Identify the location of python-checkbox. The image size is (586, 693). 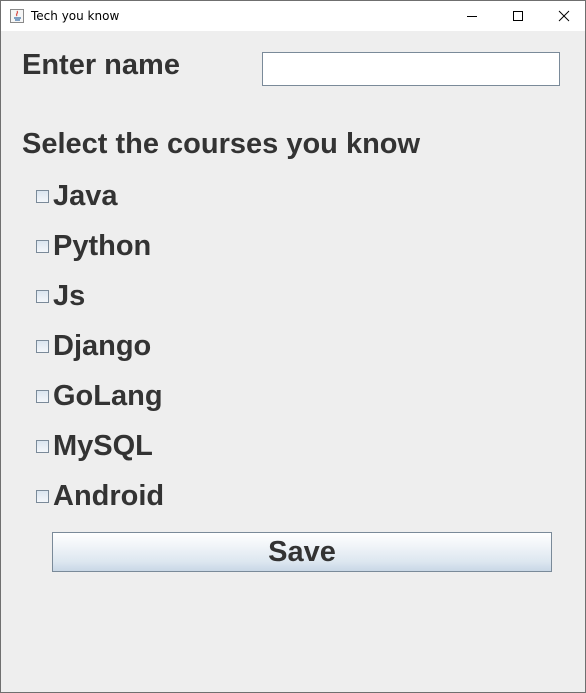
(42, 246).